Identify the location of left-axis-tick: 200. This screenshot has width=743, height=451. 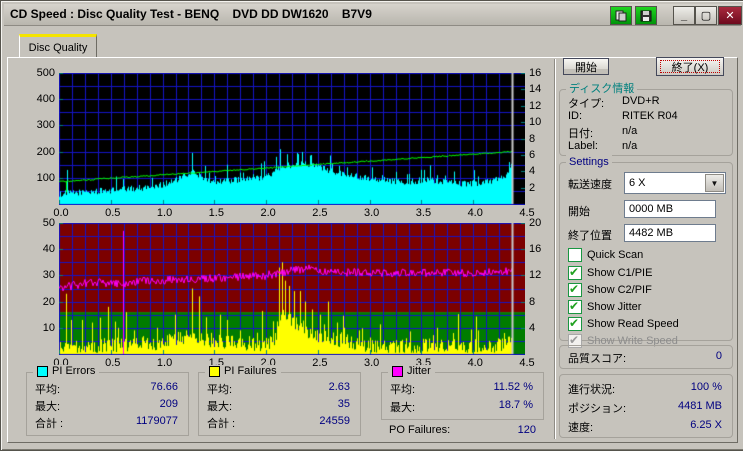
(45, 151).